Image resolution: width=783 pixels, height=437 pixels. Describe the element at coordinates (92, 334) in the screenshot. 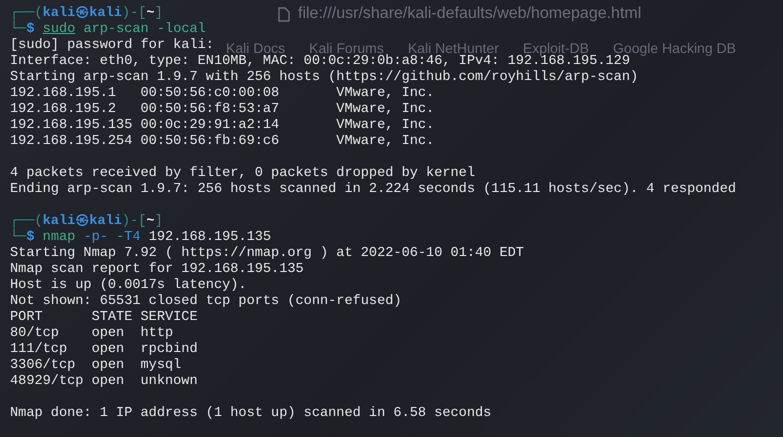

I see `output-line: 80/tcp open http` at that location.